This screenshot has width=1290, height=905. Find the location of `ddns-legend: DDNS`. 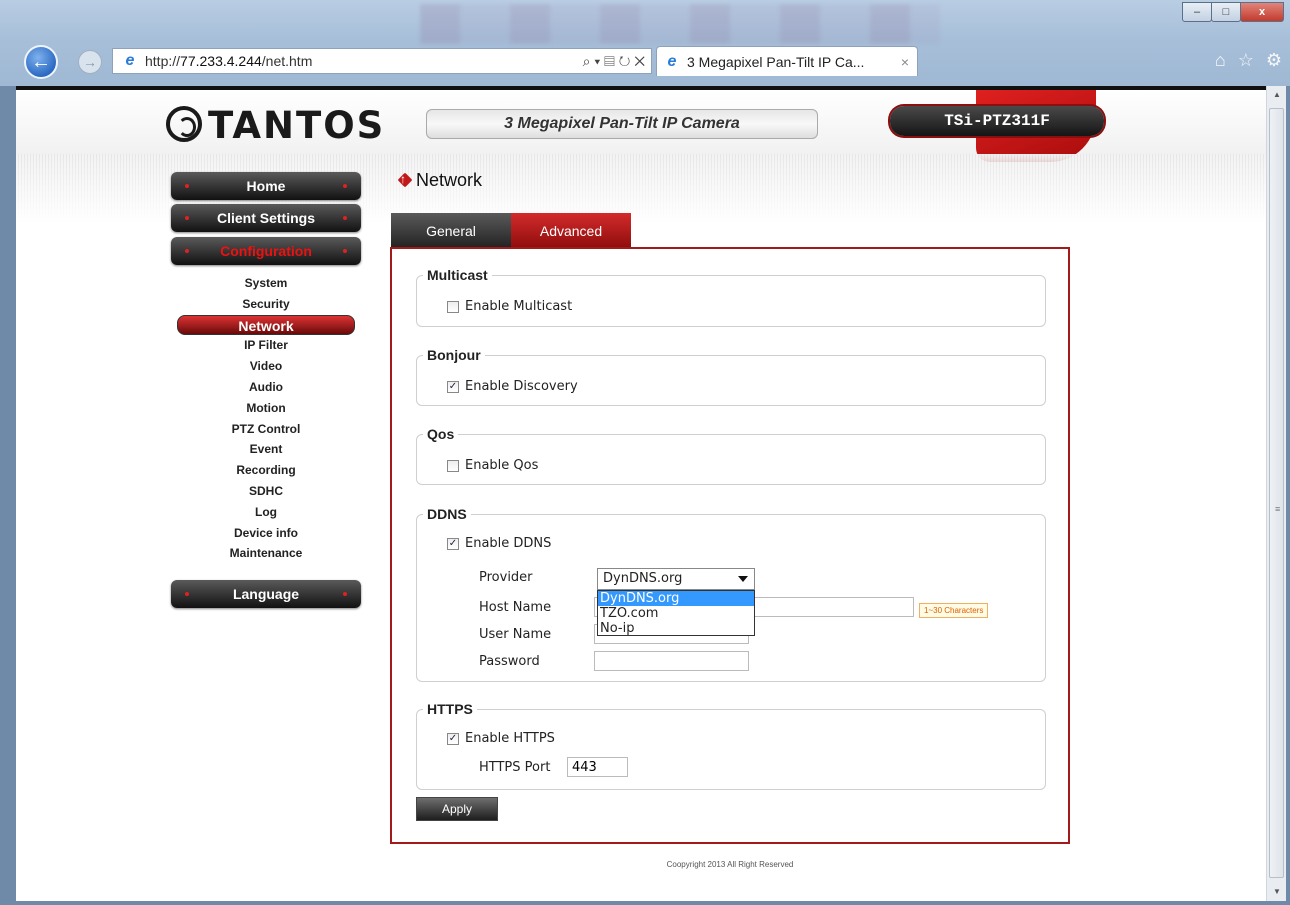

ddns-legend: DDNS is located at coordinates (447, 514).